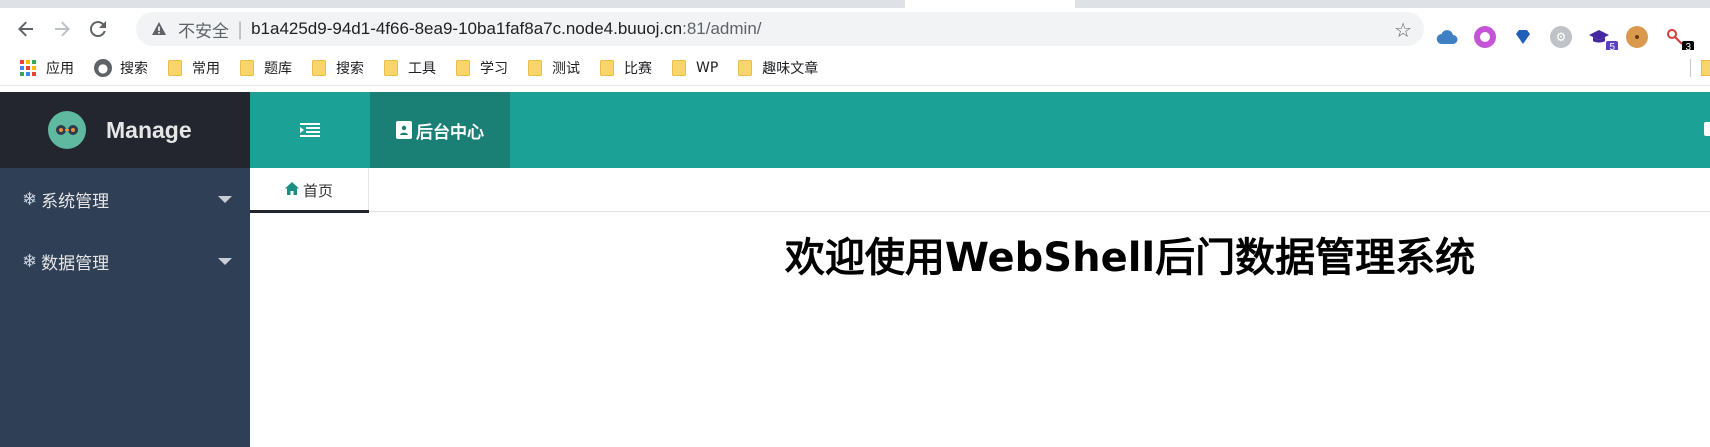 This screenshot has height=447, width=1710. What do you see at coordinates (1447, 37) in the screenshot?
I see `cloud-extension-icon` at bounding box center [1447, 37].